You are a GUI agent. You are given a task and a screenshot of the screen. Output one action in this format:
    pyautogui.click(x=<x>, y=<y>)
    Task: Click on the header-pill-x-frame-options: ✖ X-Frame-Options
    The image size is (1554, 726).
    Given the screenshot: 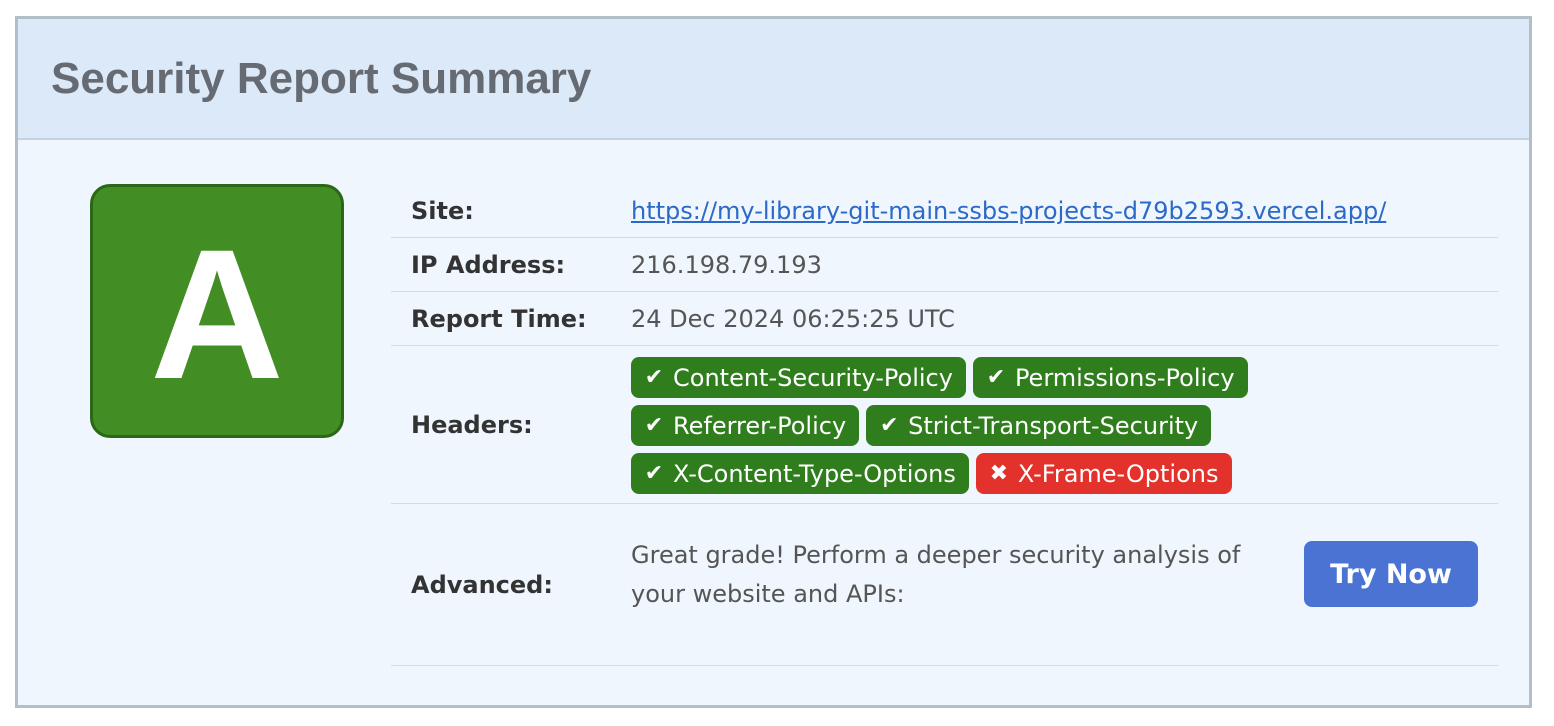 What is the action you would take?
    pyautogui.click(x=1103, y=473)
    